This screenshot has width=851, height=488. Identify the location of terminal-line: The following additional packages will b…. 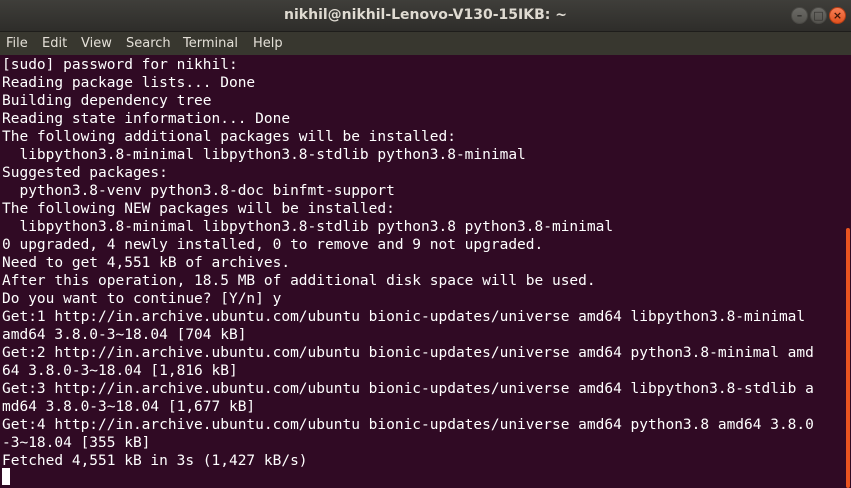
(229, 137).